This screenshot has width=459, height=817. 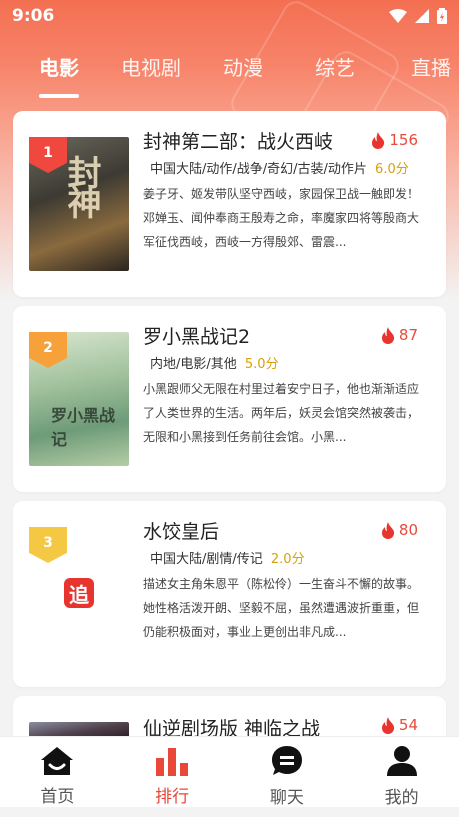 I want to click on nav-chat: 聊天, so click(x=287, y=772).